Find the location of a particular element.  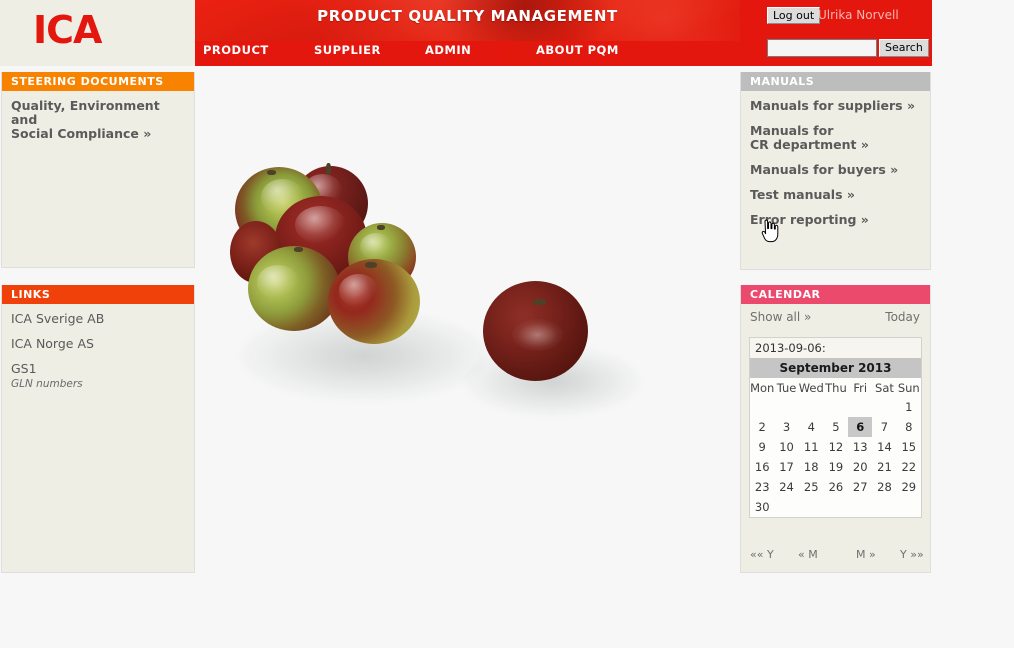

manuals-heading: MANUALS is located at coordinates (835, 81).